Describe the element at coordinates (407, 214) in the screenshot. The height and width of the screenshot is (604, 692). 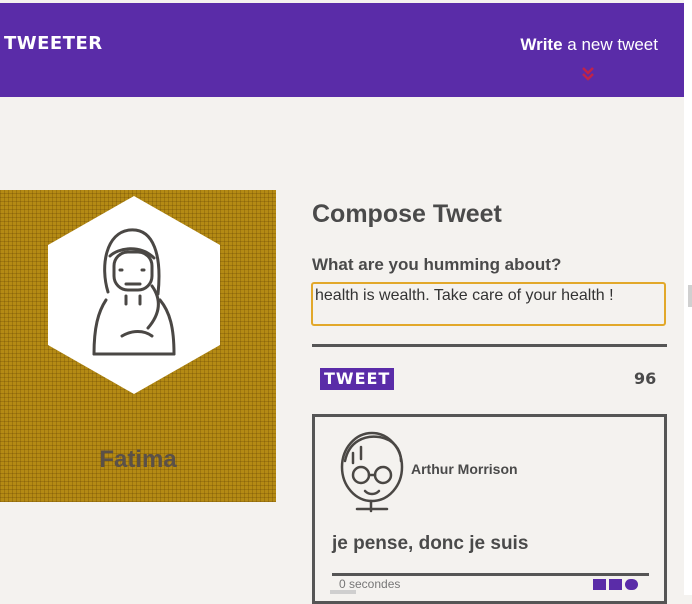
I see `compose-title: Compose Tweet` at that location.